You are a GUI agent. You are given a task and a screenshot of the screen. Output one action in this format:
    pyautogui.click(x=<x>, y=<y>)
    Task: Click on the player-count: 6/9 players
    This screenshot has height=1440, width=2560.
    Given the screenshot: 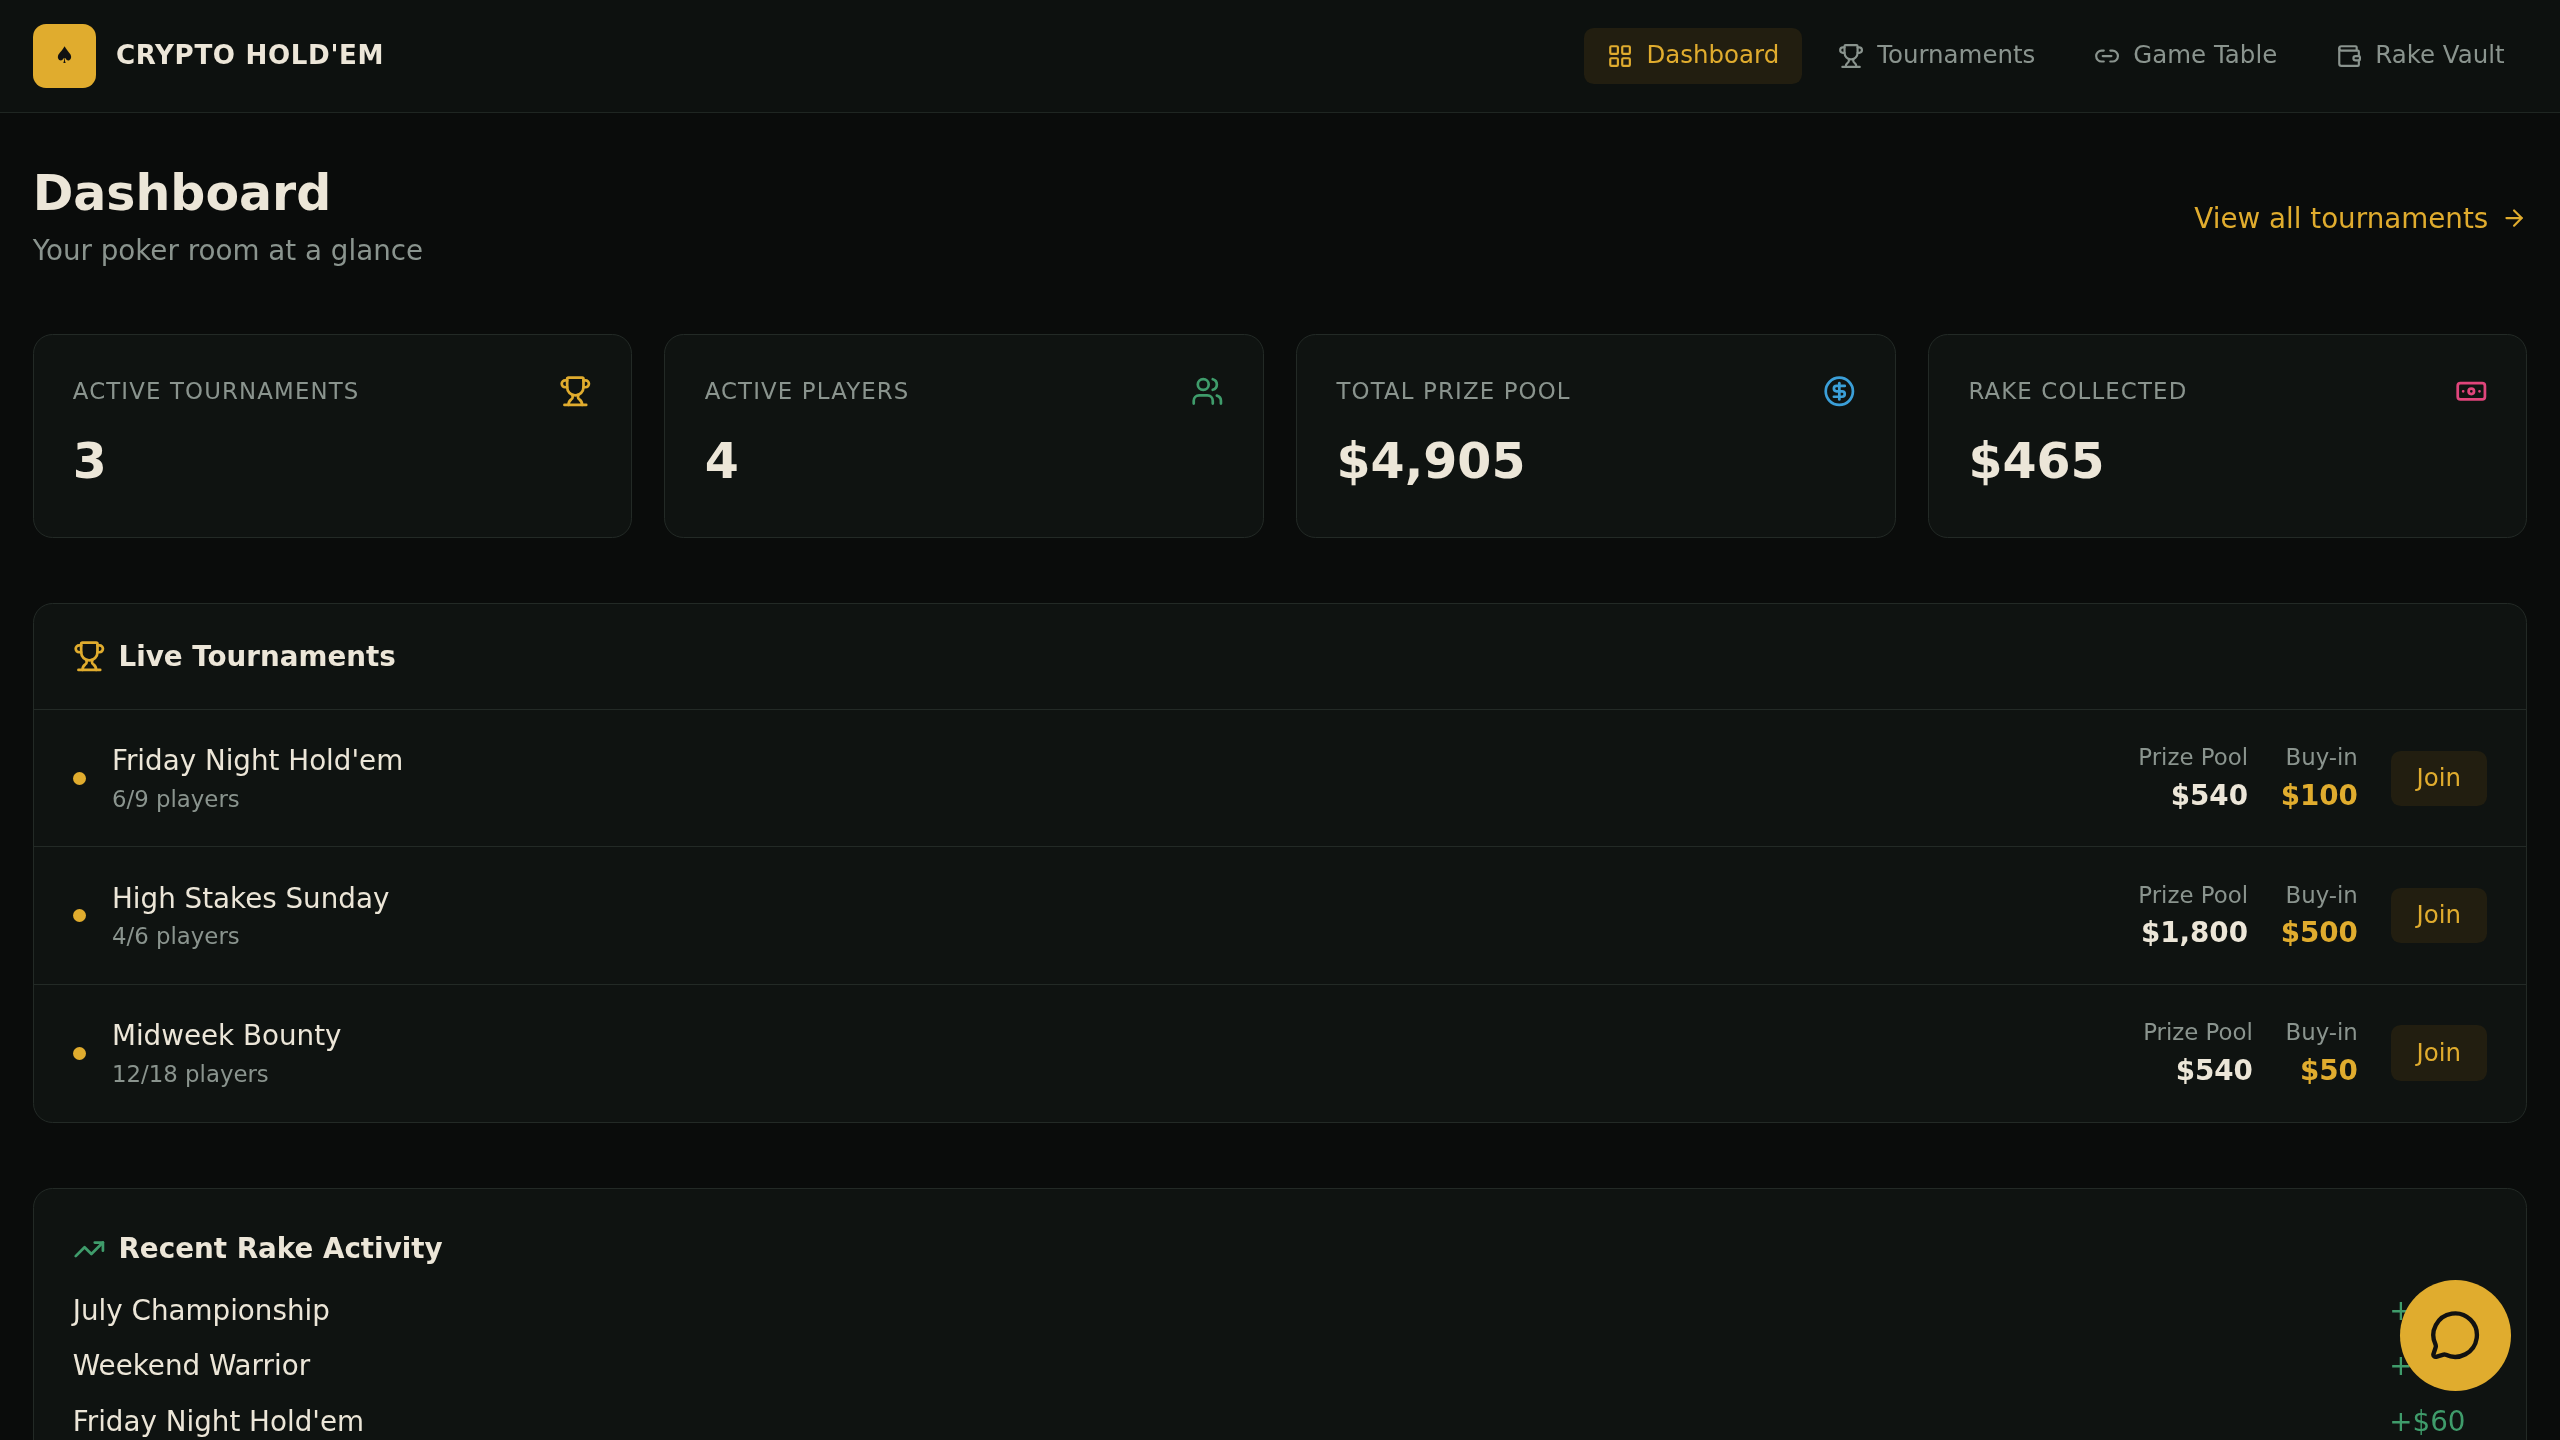 What is the action you would take?
    pyautogui.click(x=176, y=800)
    